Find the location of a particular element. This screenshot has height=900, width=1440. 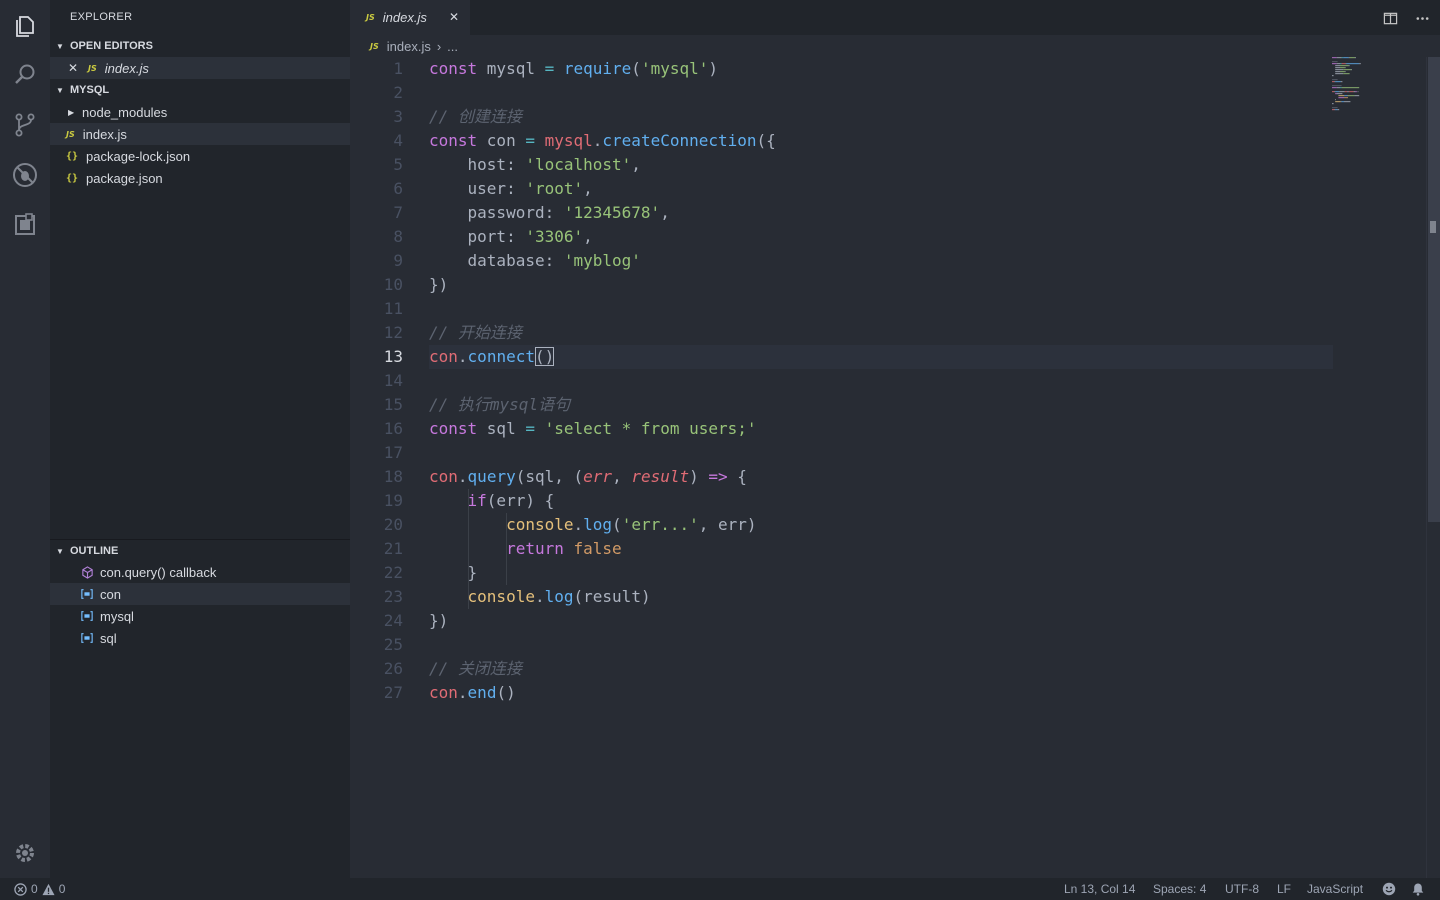

code-line: 9 database: 'myblog' is located at coordinates (895, 261).